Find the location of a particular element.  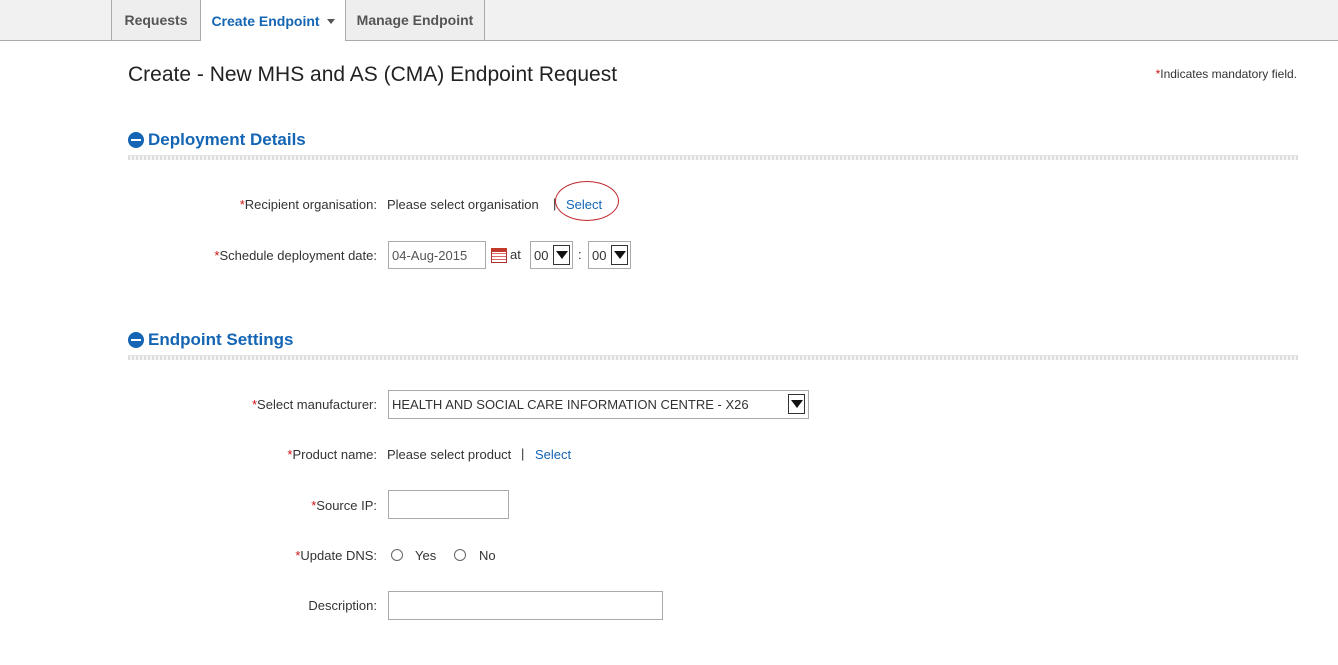

deployment-details-title: Deployment Details is located at coordinates (227, 139).